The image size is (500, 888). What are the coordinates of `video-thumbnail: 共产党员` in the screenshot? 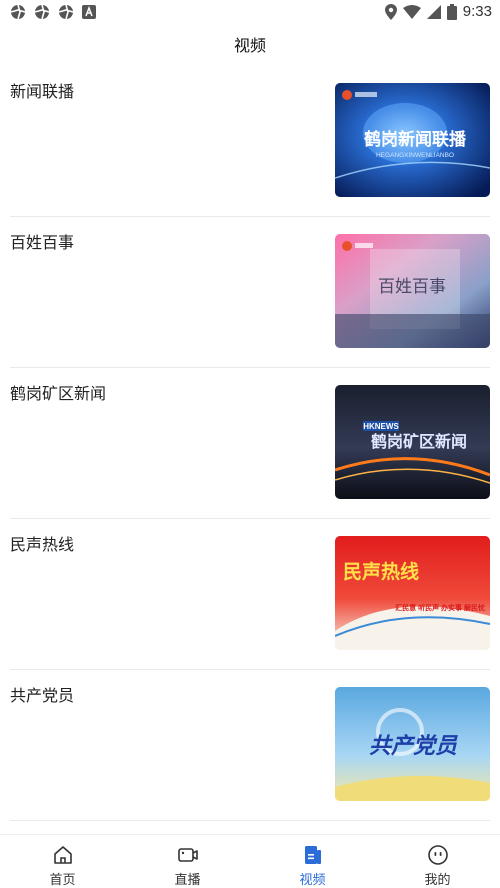 It's located at (412, 744).